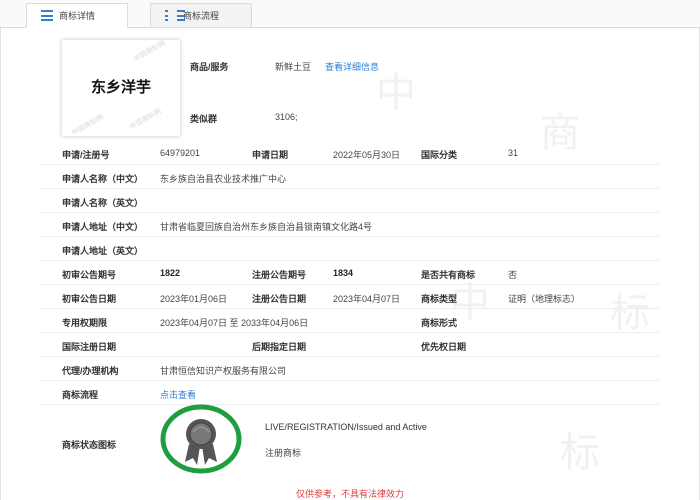 The height and width of the screenshot is (500, 700). What do you see at coordinates (367, 155) in the screenshot?
I see `apply-date-value: 2022年05月30日` at bounding box center [367, 155].